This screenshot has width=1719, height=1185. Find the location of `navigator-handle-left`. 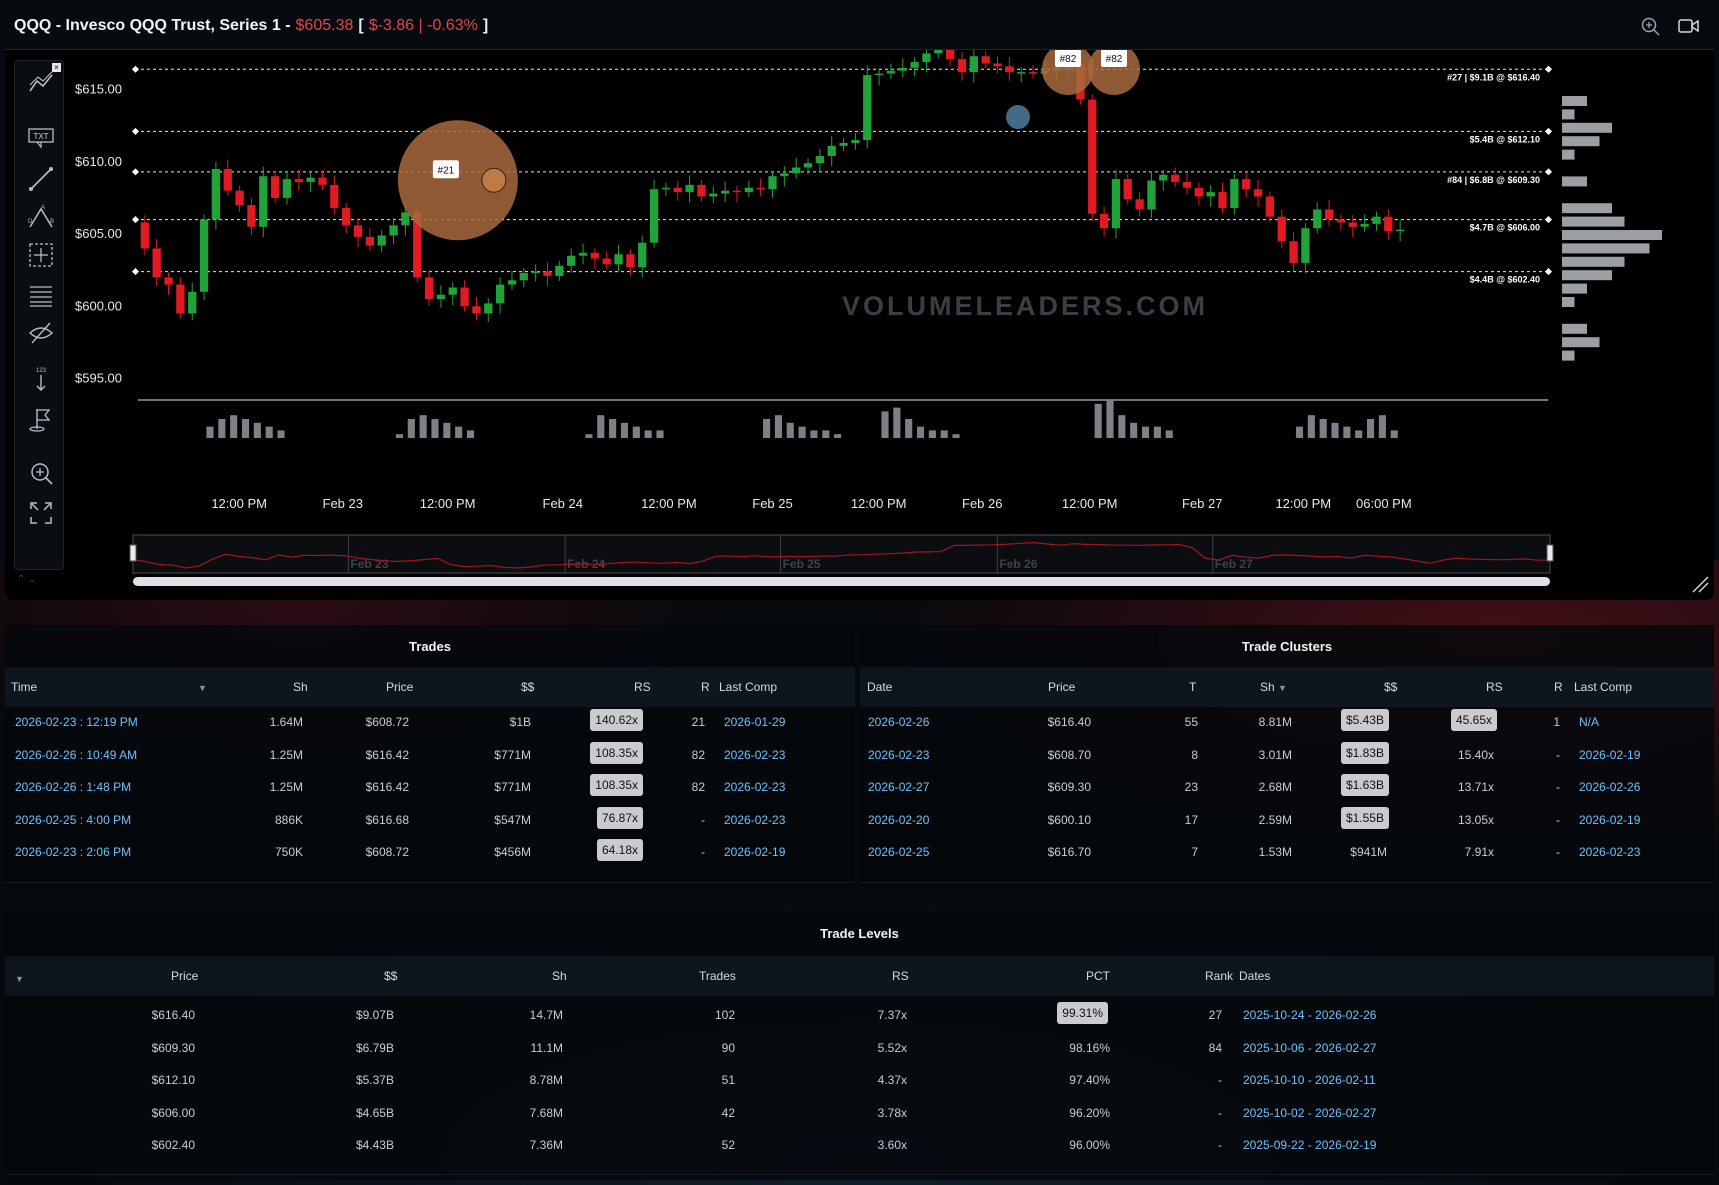

navigator-handle-left is located at coordinates (133, 553).